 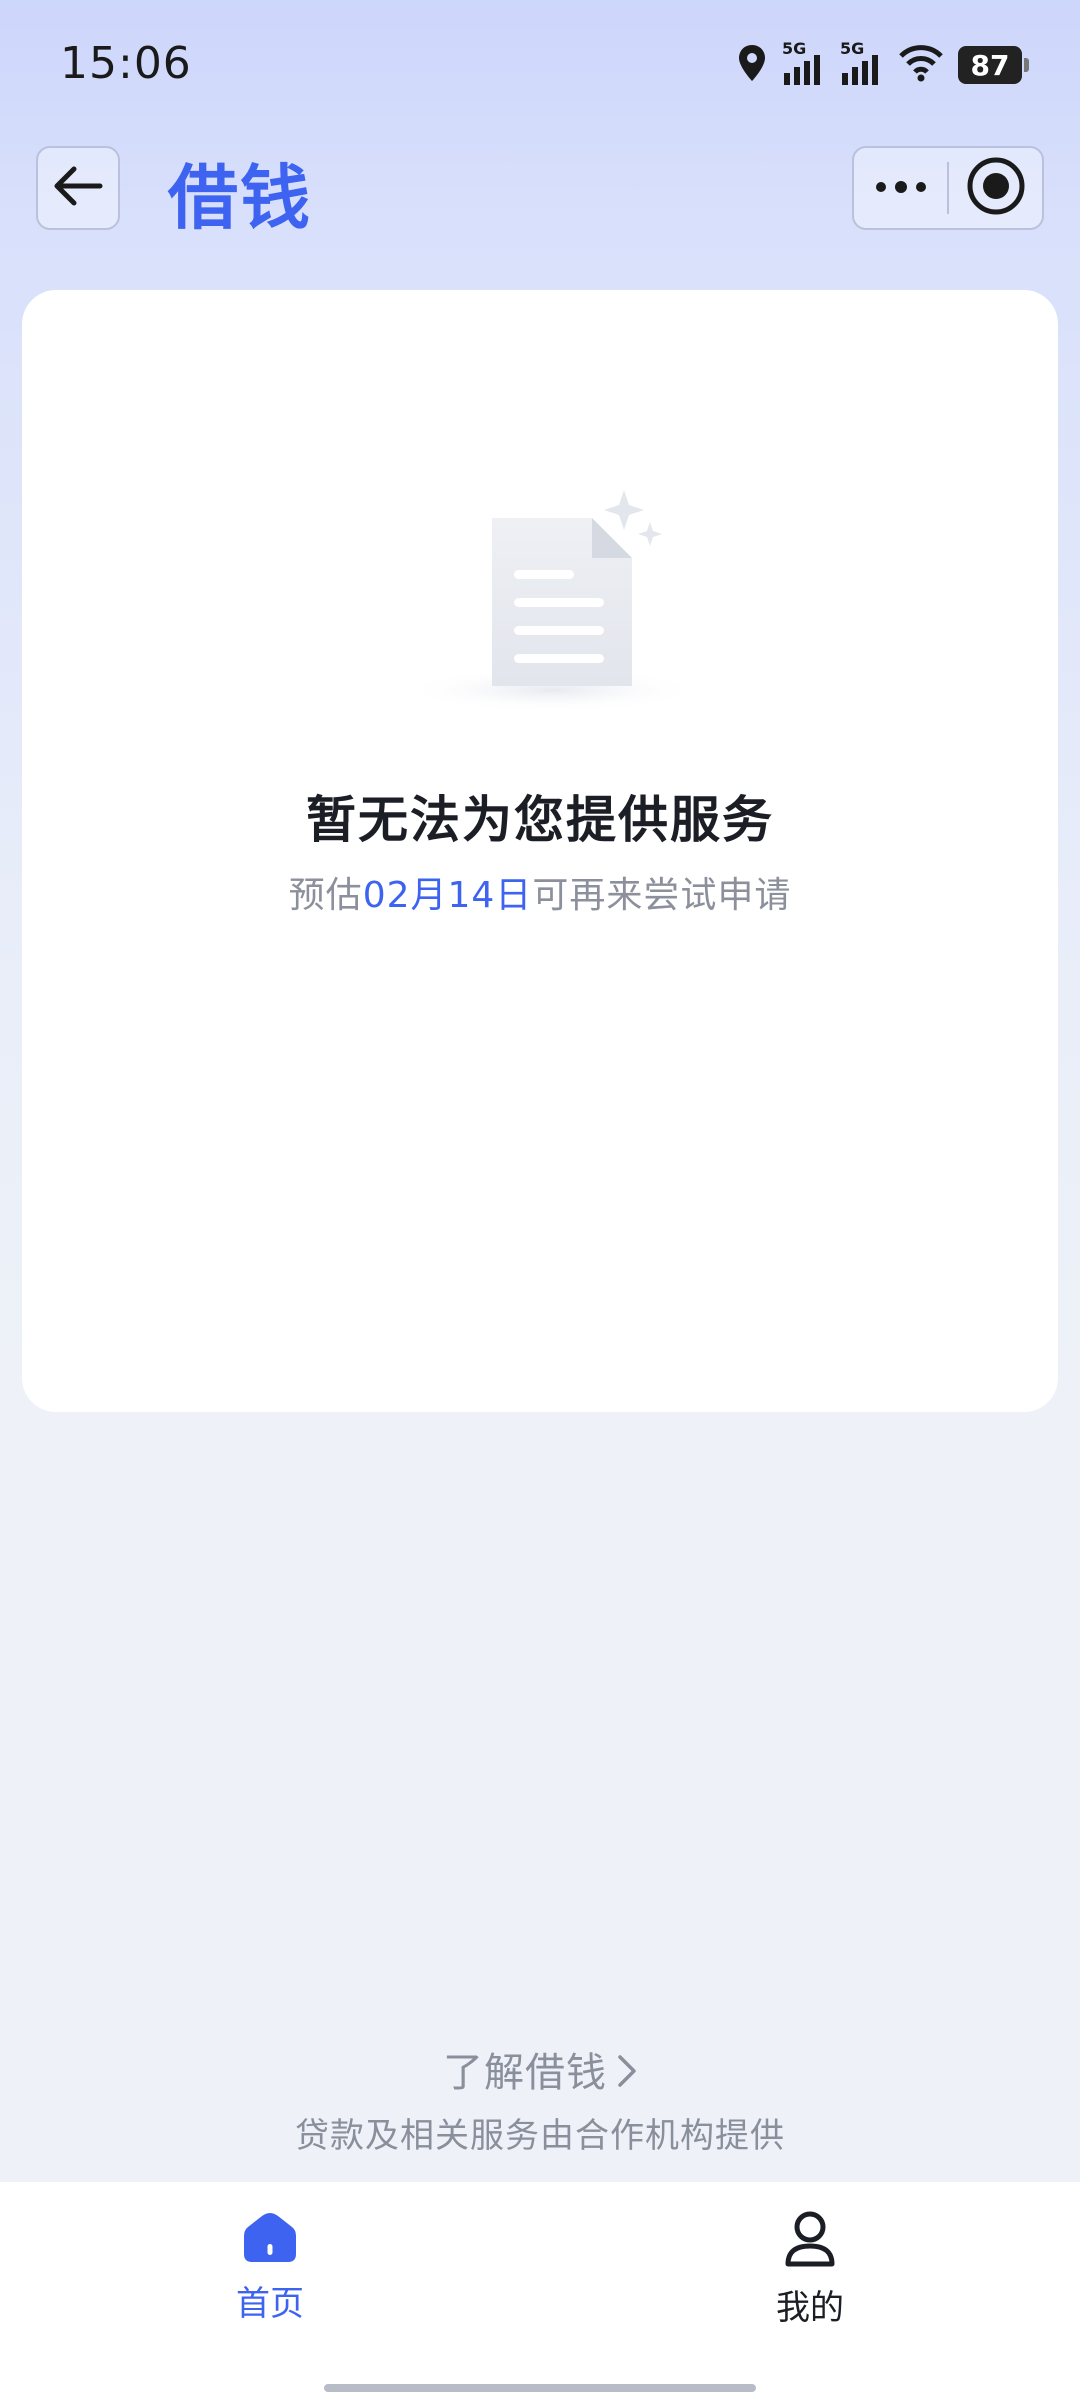 I want to click on close-mini-program-button, so click(x=995, y=188).